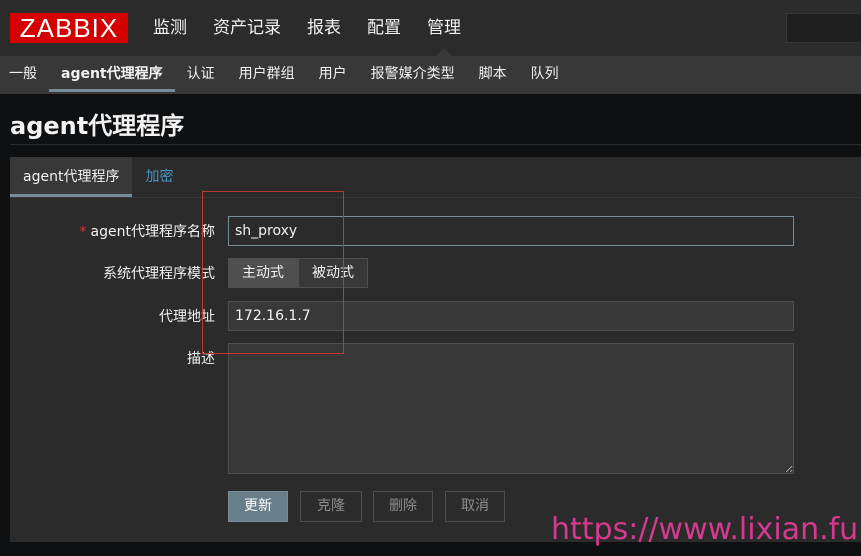 Image resolution: width=861 pixels, height=556 pixels. Describe the element at coordinates (24, 75) in the screenshot. I see `sub-nav-general: 一般` at that location.